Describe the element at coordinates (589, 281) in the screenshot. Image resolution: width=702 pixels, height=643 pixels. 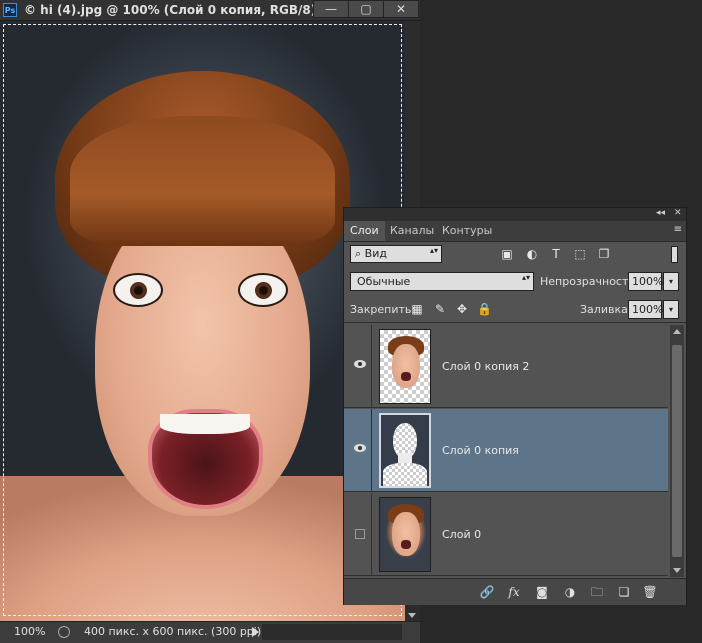
I see `opacity-label: Непрозрачность:` at that location.